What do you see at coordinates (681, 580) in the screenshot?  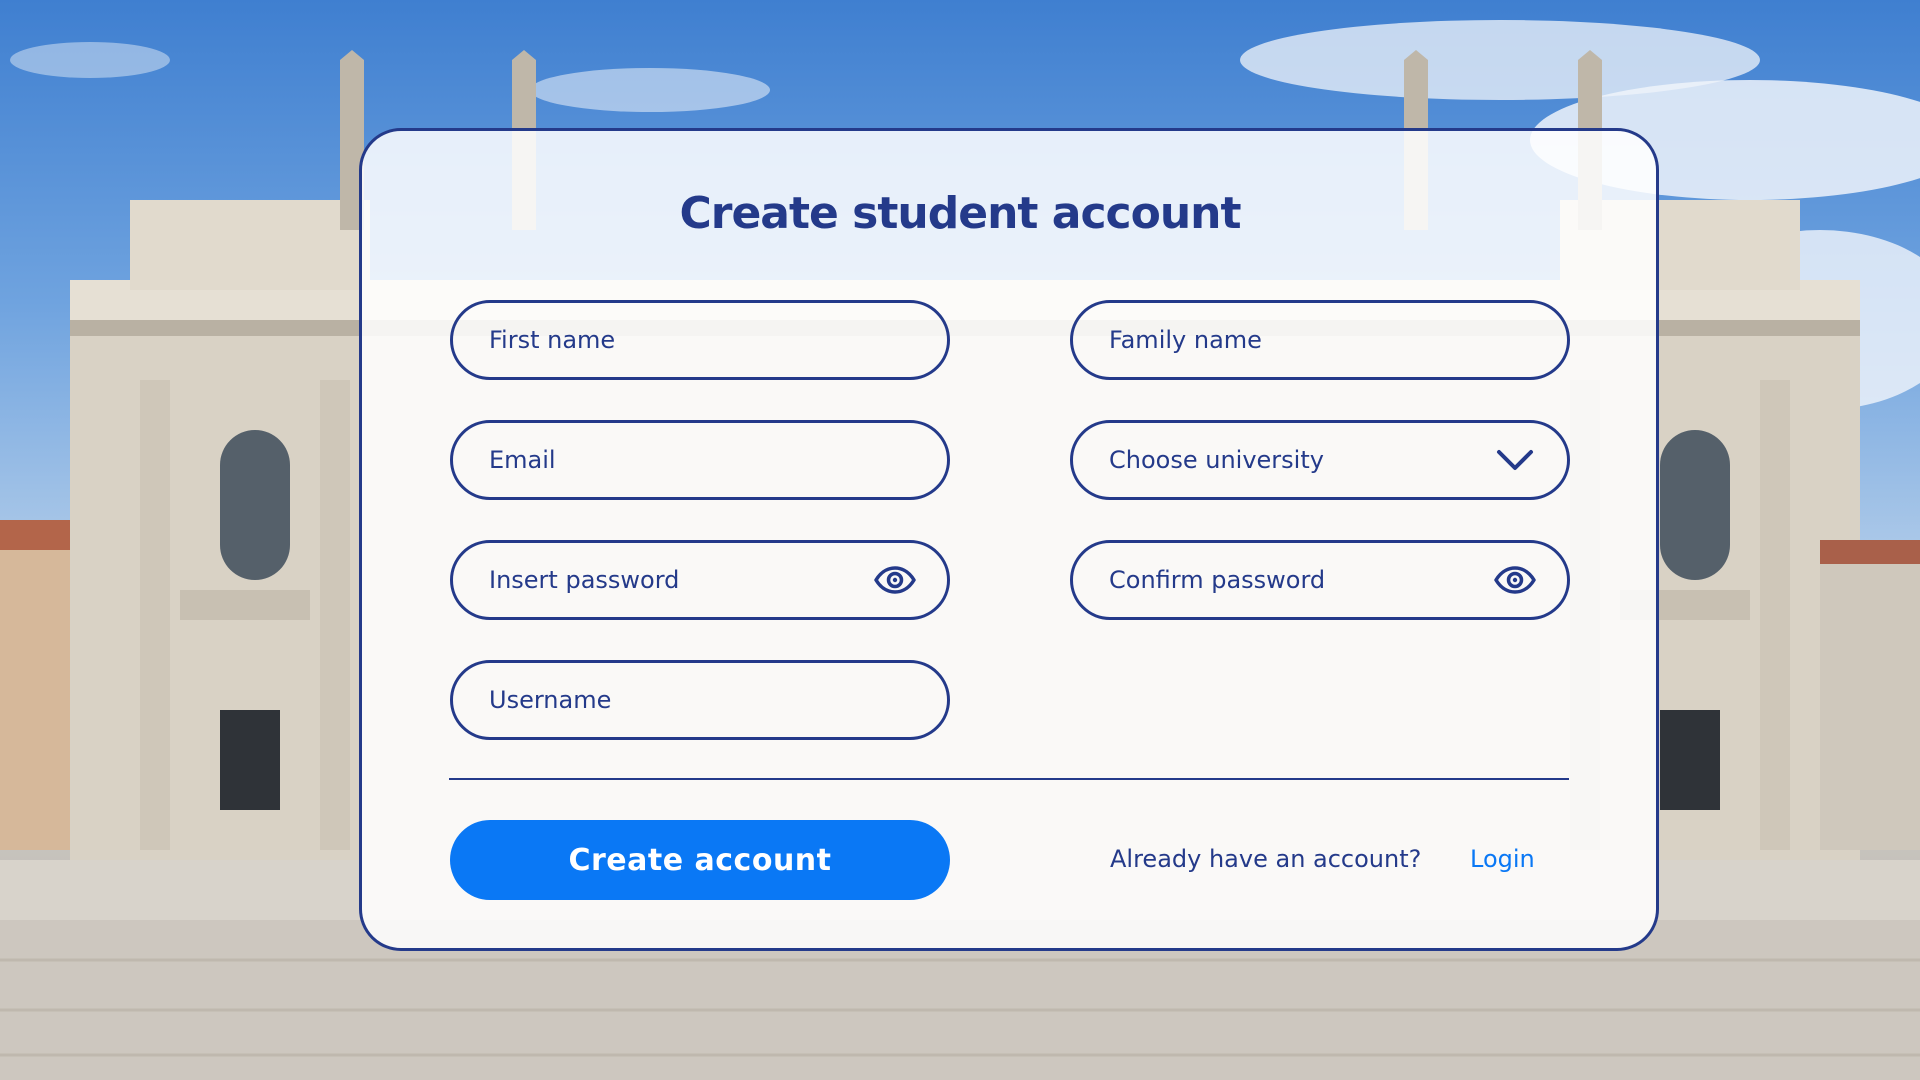 I see `password-input` at bounding box center [681, 580].